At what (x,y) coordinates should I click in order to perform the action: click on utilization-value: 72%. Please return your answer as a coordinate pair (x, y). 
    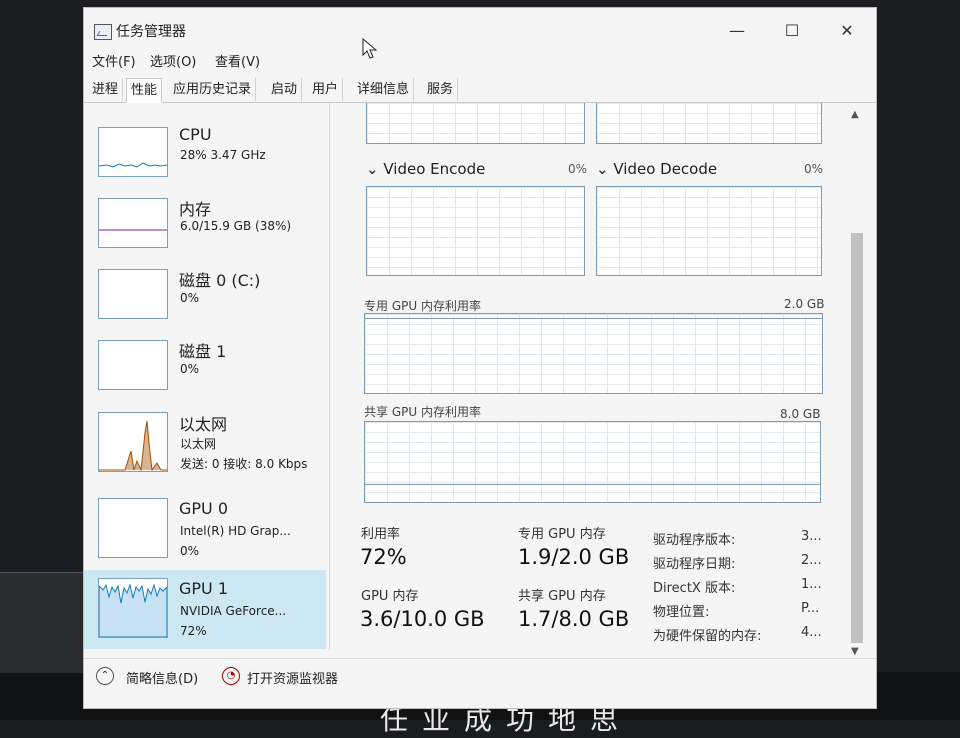
    Looking at the image, I should click on (383, 557).